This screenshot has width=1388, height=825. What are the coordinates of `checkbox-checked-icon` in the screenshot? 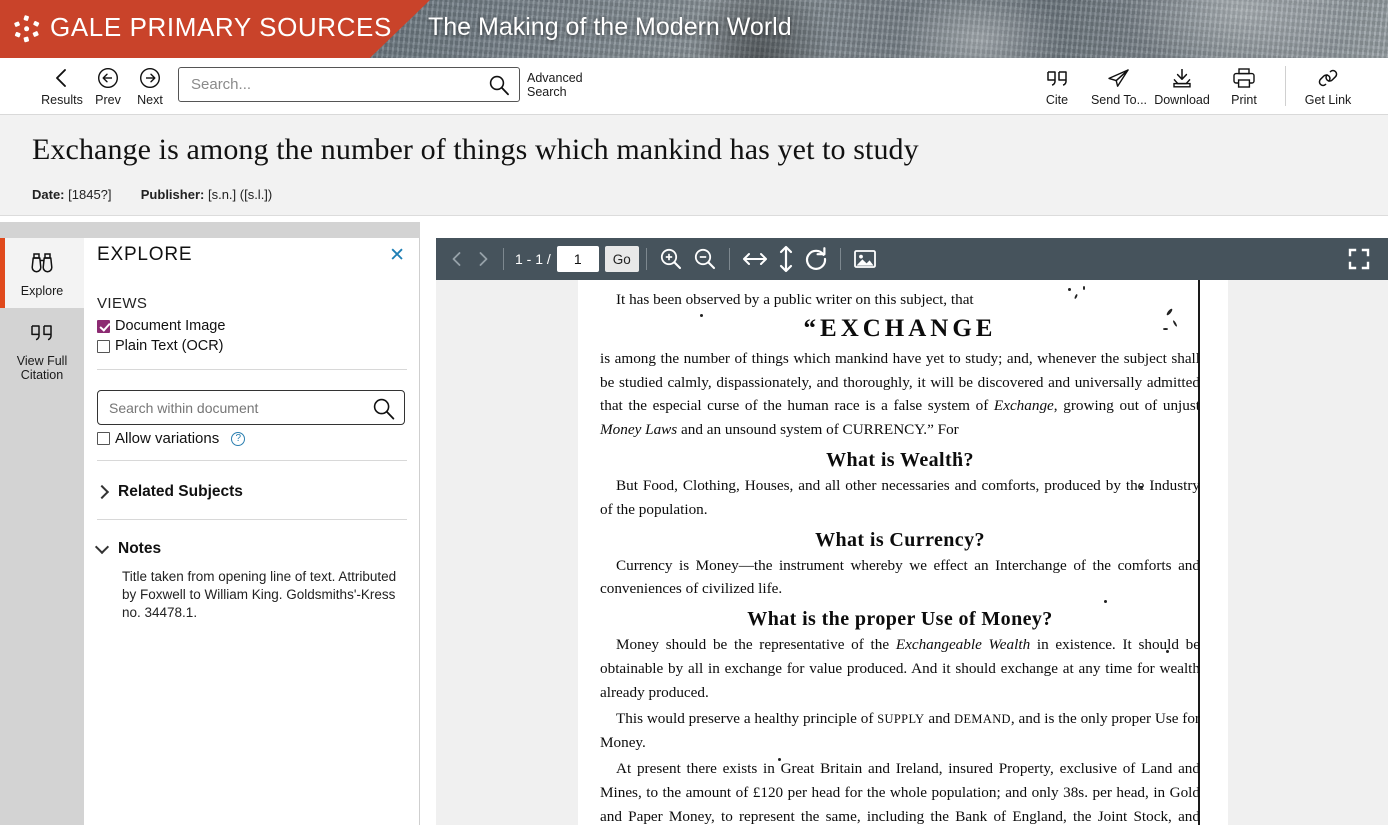 It's located at (103, 326).